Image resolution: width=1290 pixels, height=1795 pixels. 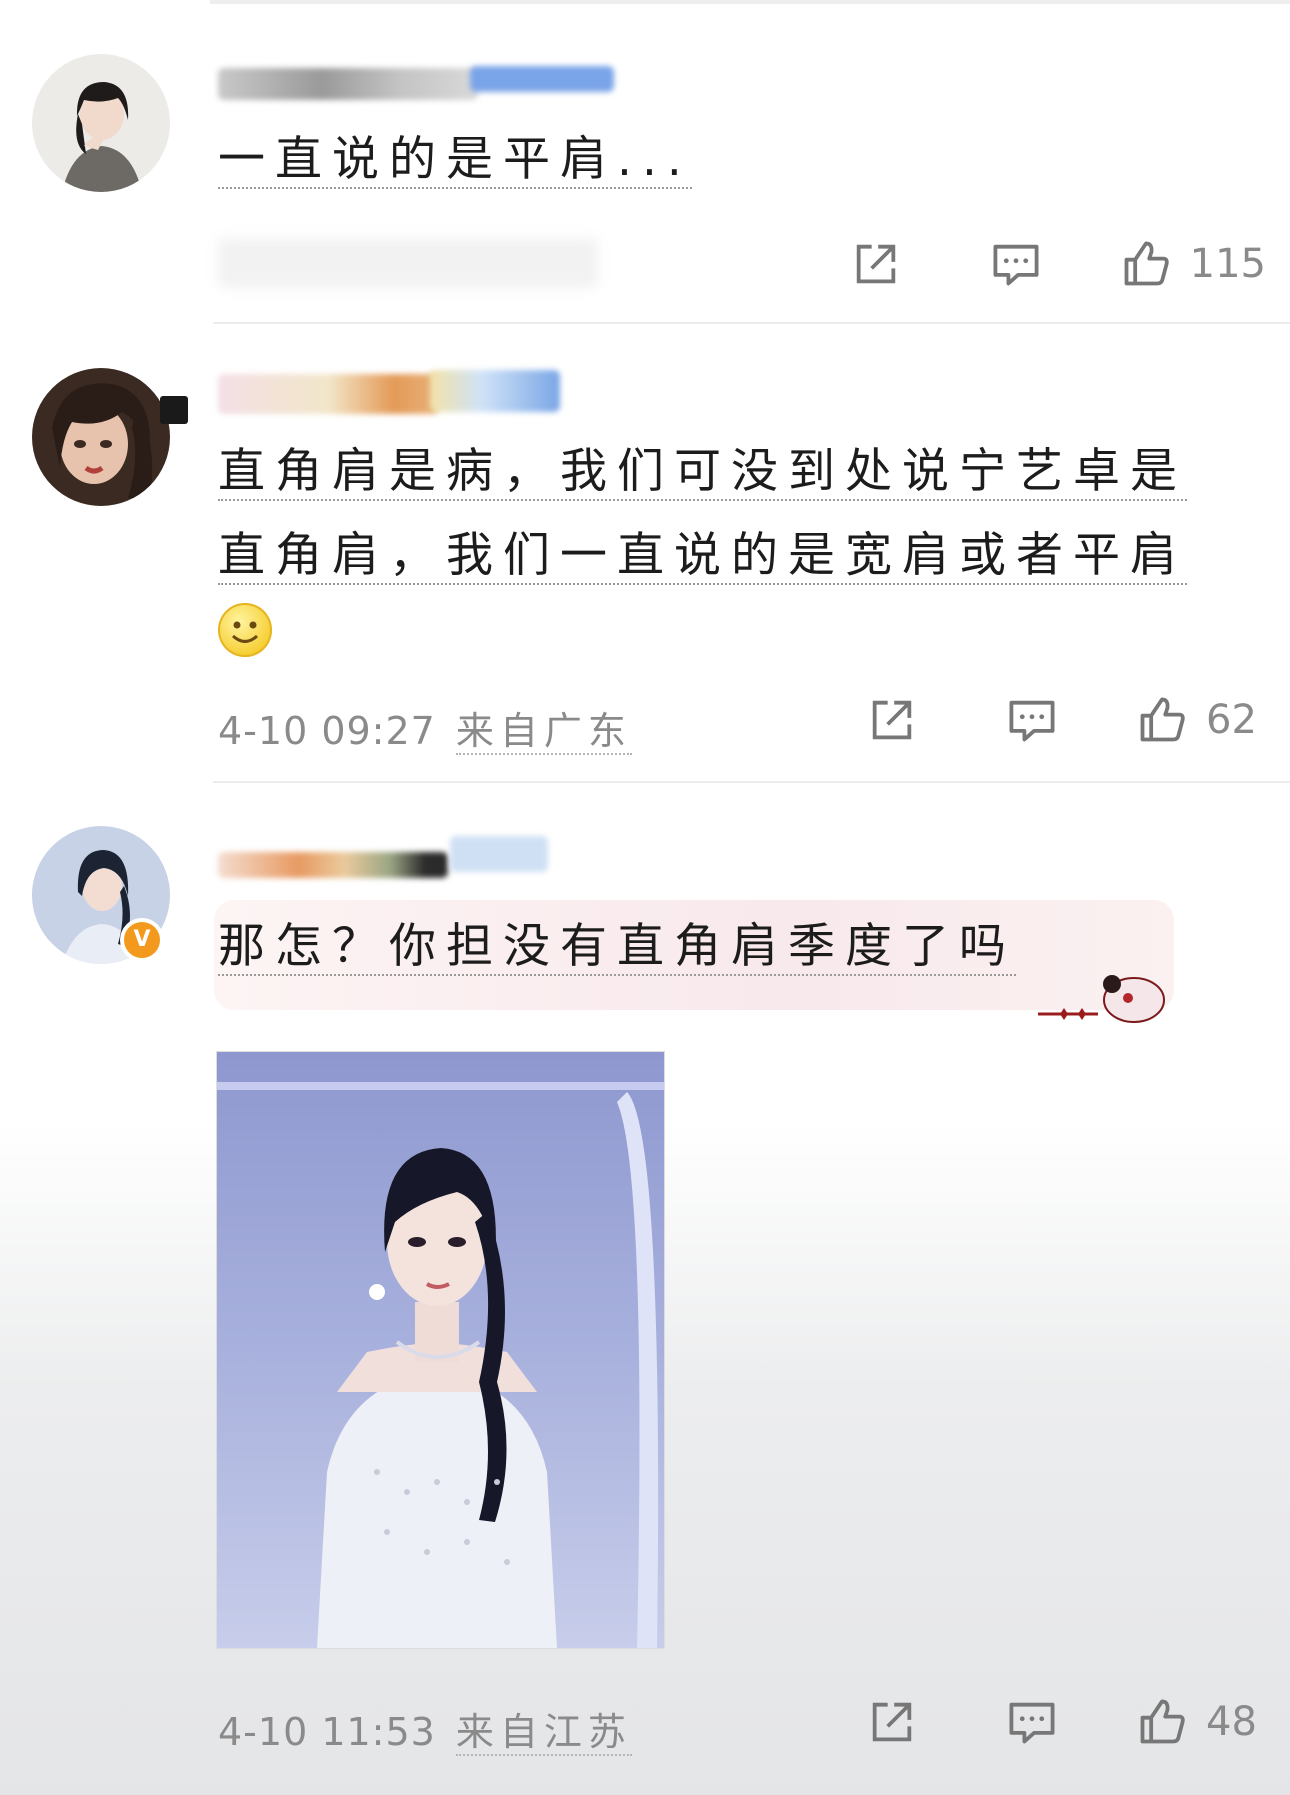 I want to click on performer-photo, so click(x=440, y=1350).